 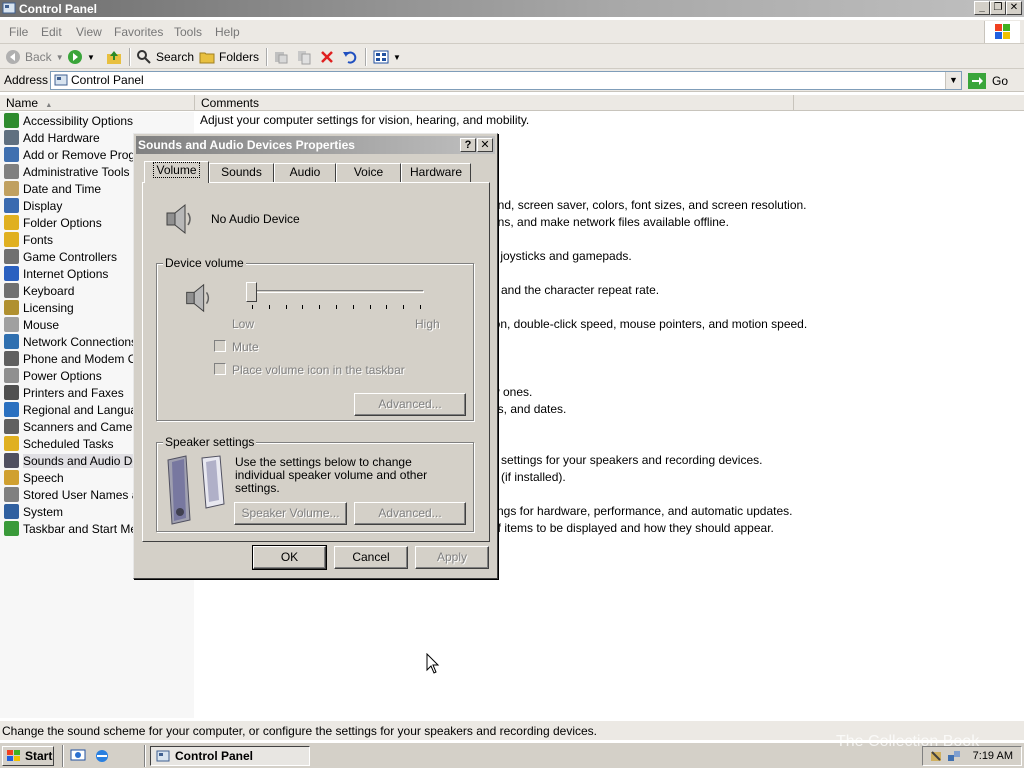 I want to click on clock: 7:19 AM, so click(x=993, y=756).